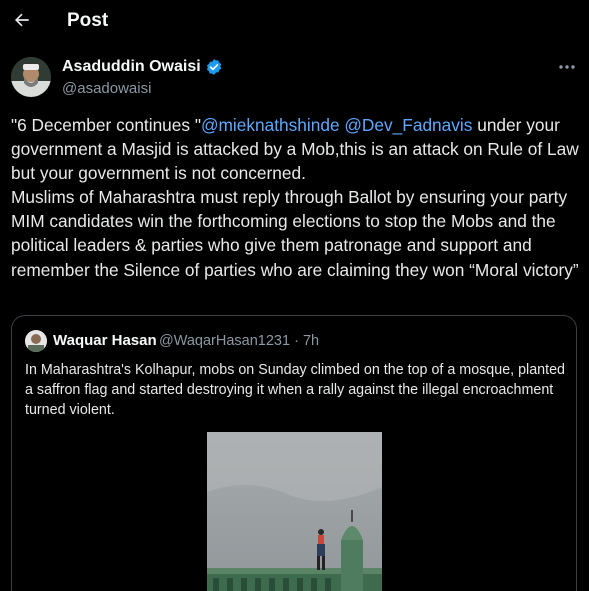 The height and width of the screenshot is (591, 589). I want to click on author-avatar, so click(31, 77).